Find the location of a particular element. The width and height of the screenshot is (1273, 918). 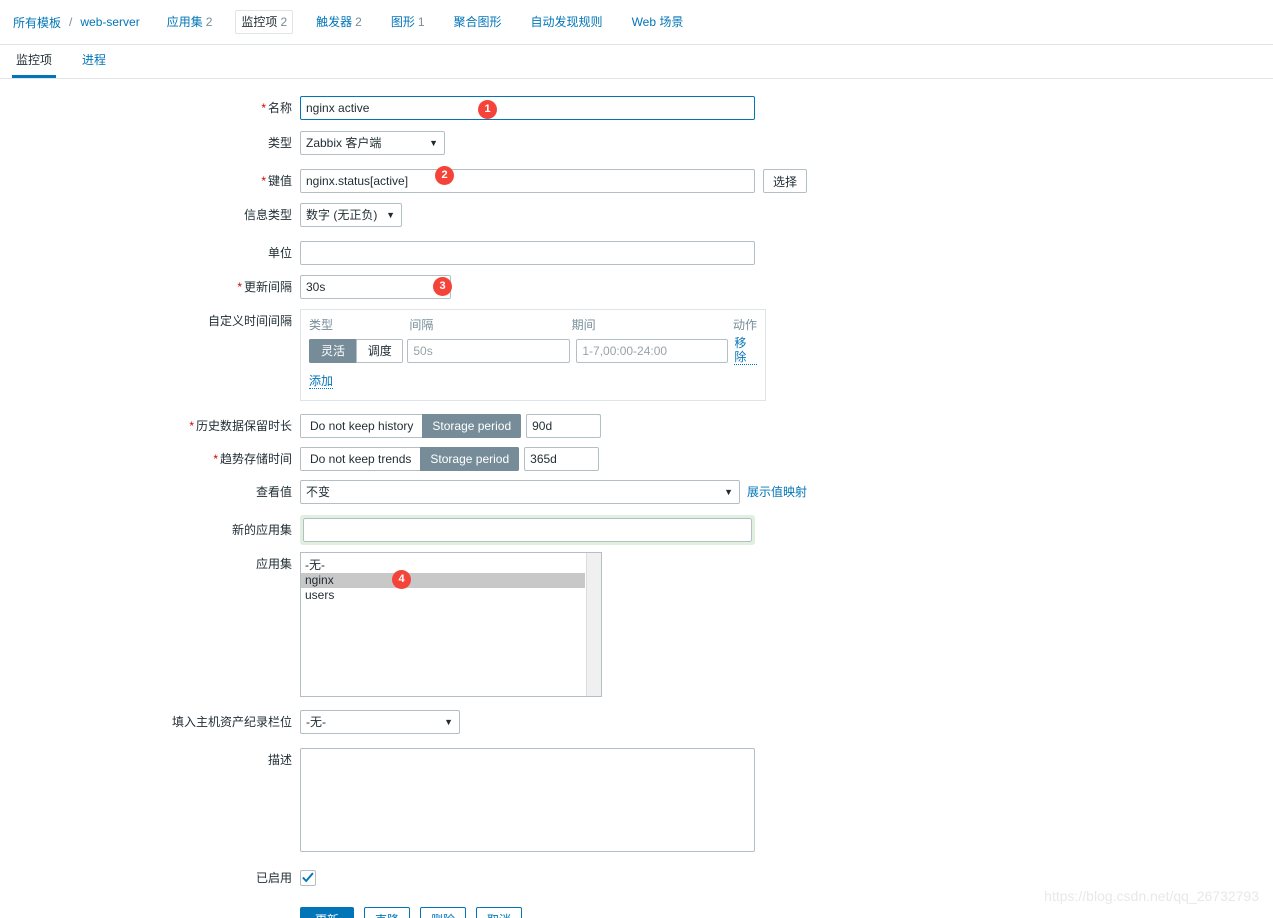

tab-item: 监控项 is located at coordinates (34, 65).